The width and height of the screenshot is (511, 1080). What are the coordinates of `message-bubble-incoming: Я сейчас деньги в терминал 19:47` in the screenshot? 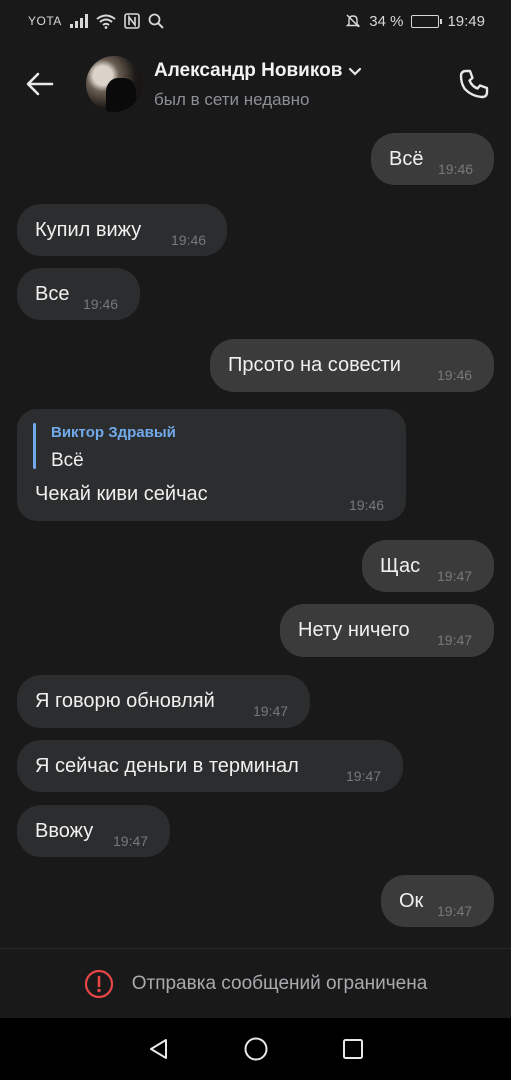 It's located at (210, 766).